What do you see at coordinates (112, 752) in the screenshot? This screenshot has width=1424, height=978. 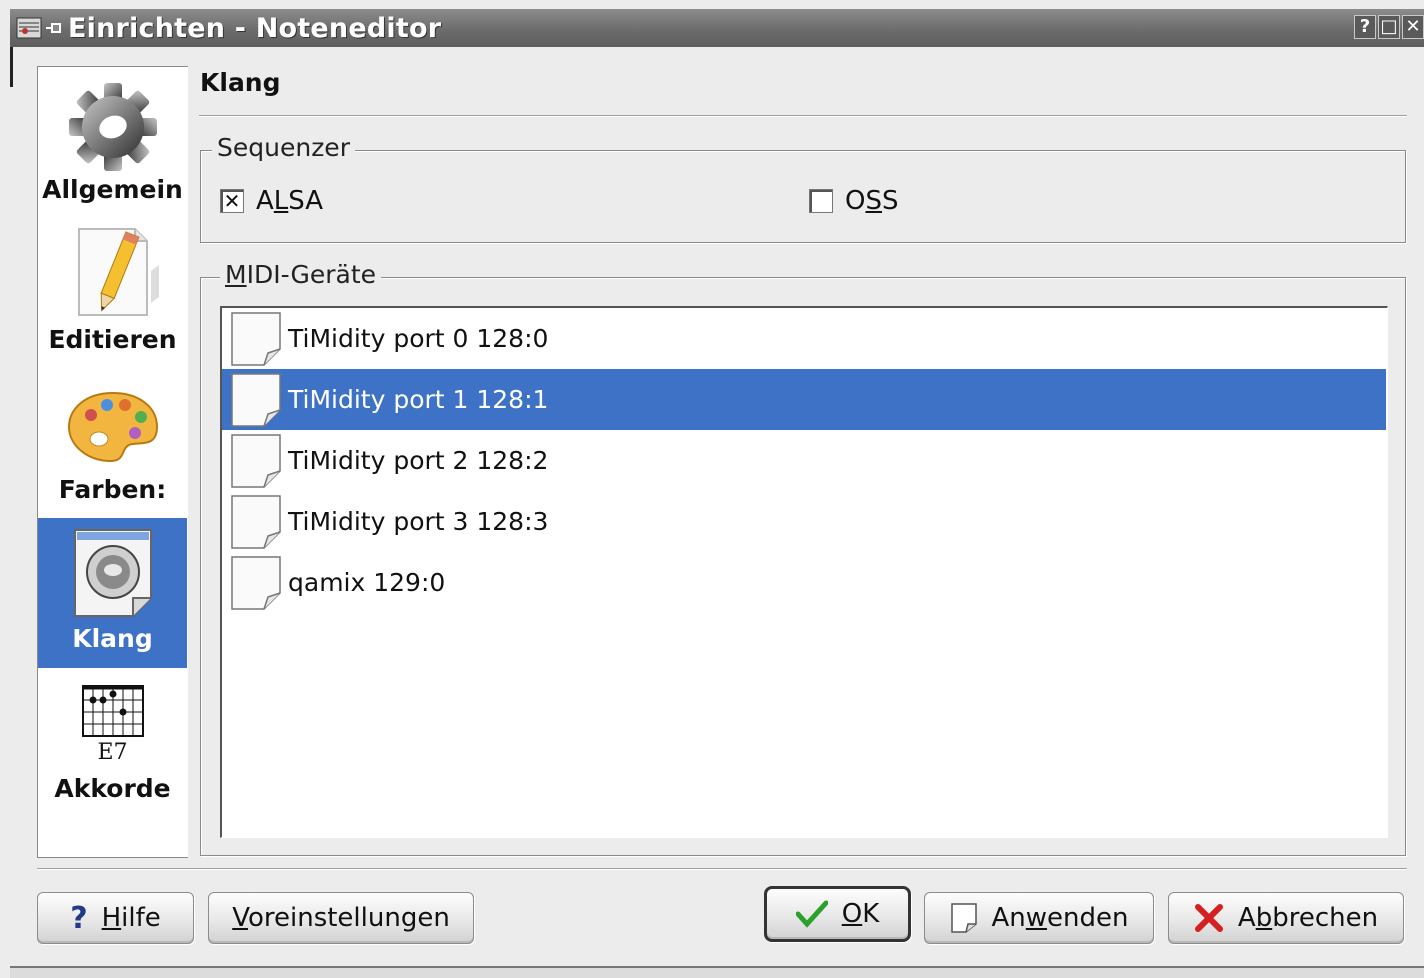 I see `chord-name: E7` at bounding box center [112, 752].